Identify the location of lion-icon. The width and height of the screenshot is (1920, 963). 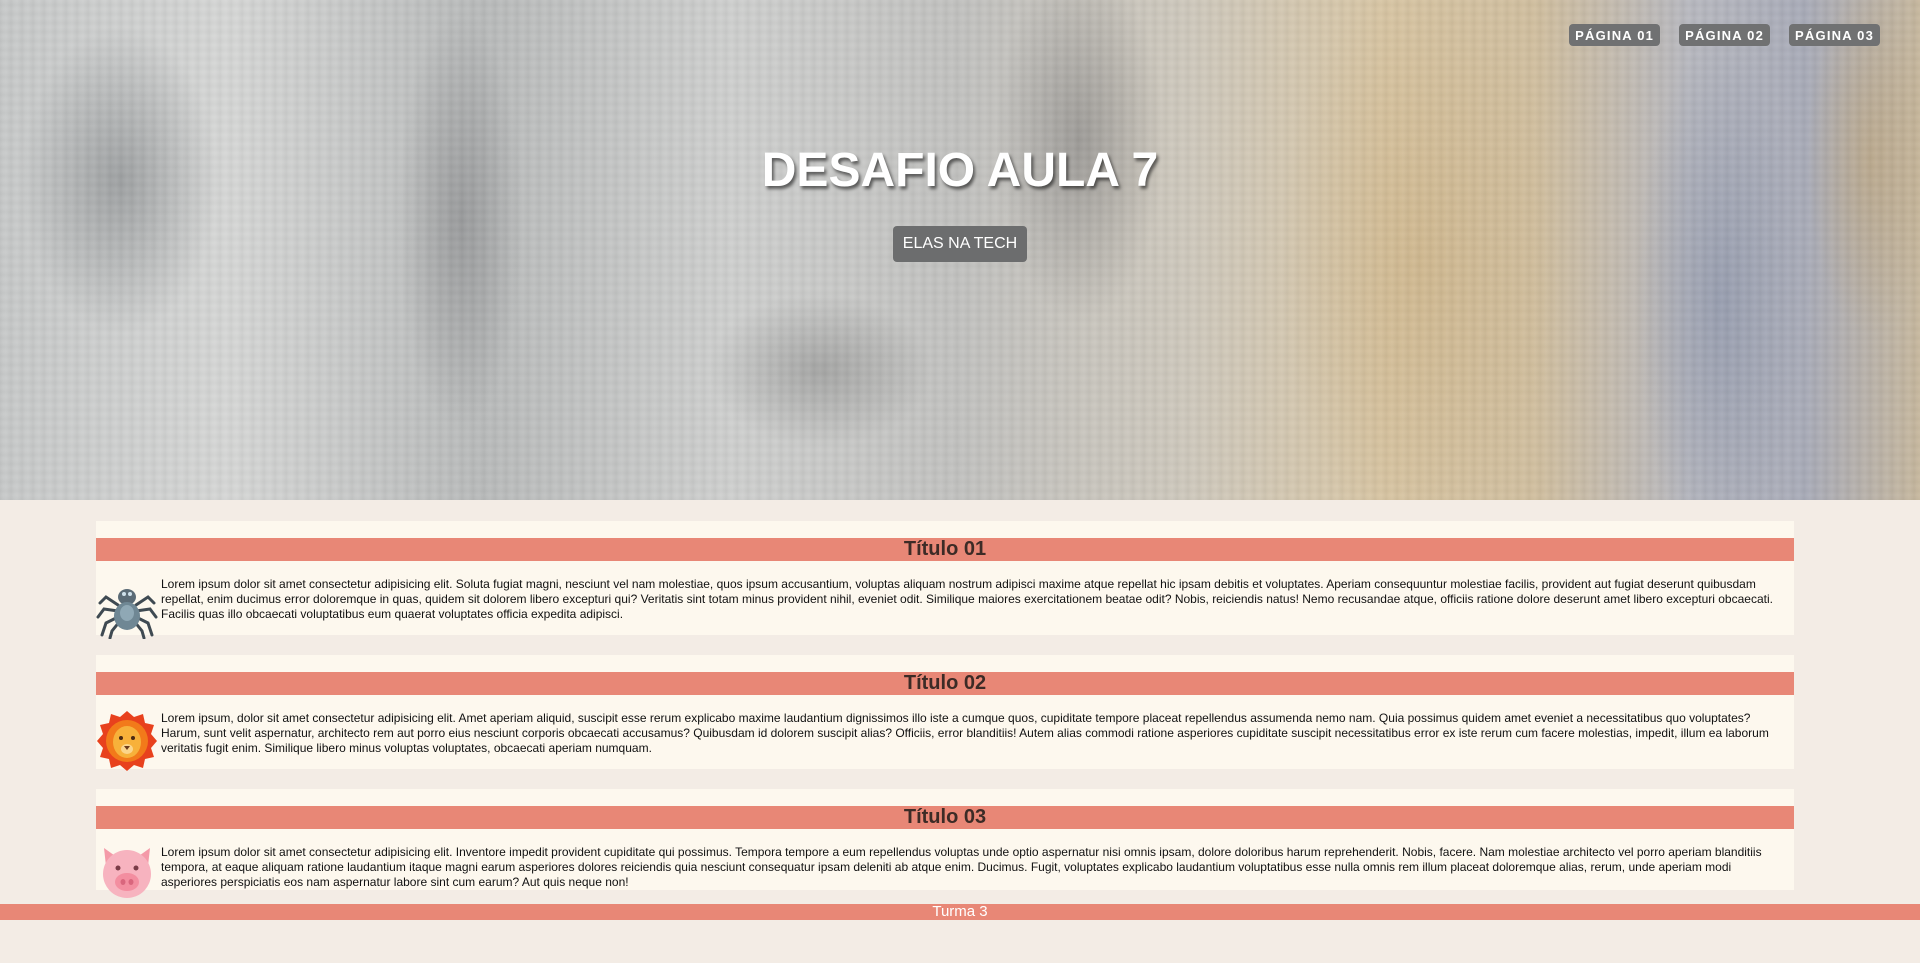
(127, 741).